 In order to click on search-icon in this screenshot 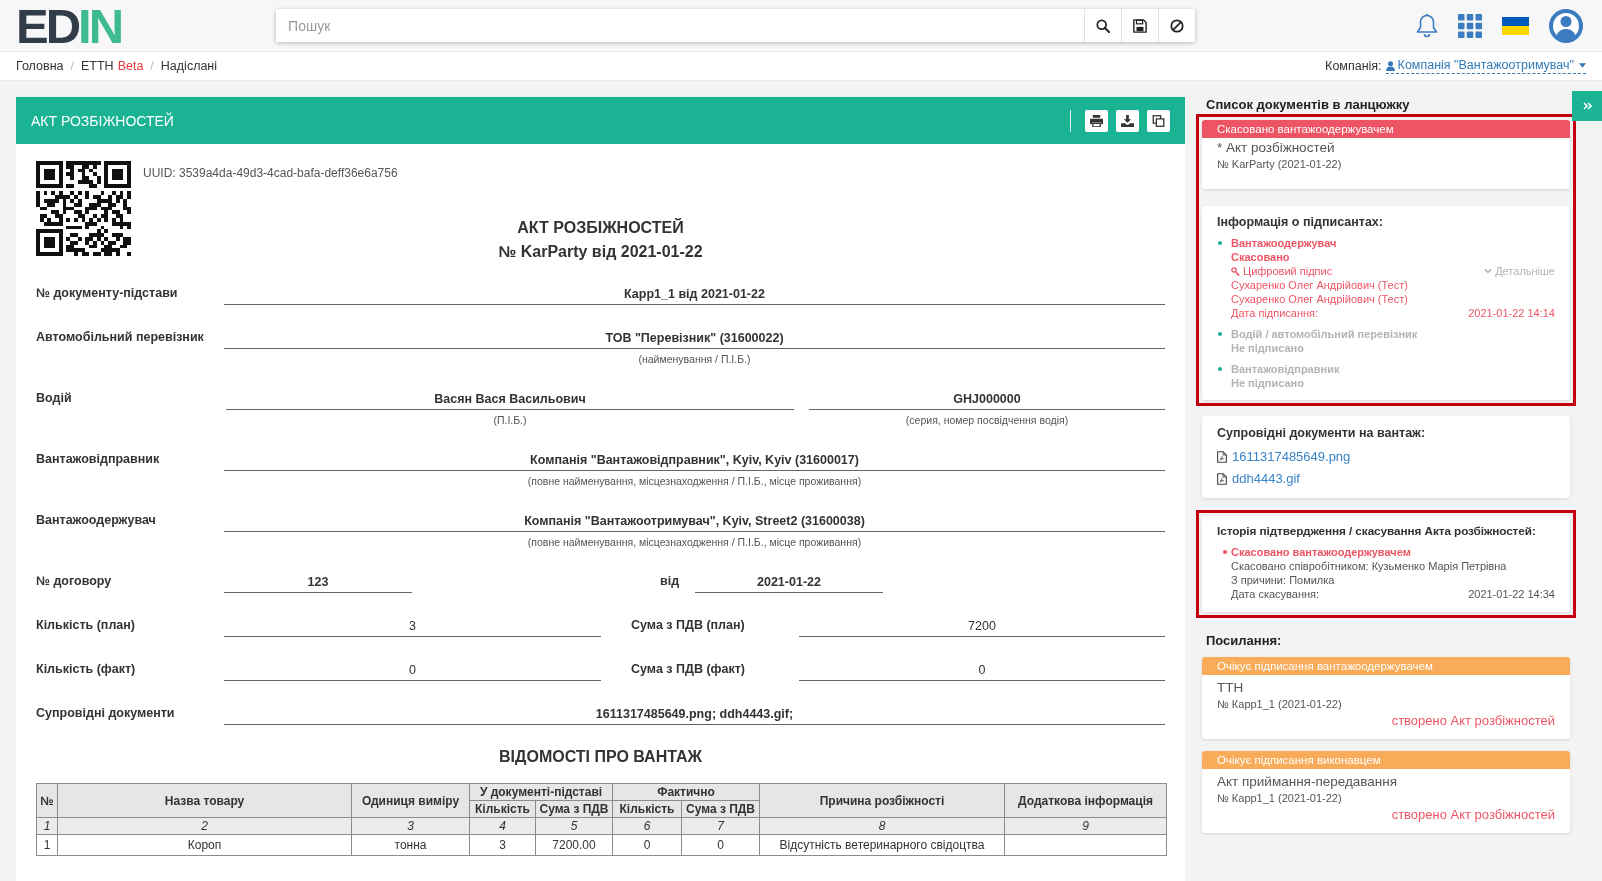, I will do `click(1103, 25)`.